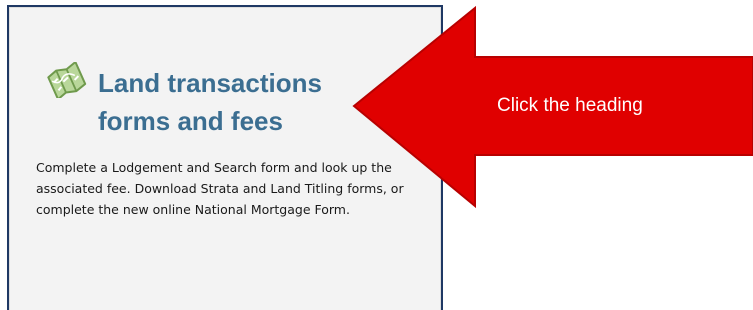 The width and height of the screenshot is (753, 310). What do you see at coordinates (67, 81) in the screenshot?
I see `map-icon` at bounding box center [67, 81].